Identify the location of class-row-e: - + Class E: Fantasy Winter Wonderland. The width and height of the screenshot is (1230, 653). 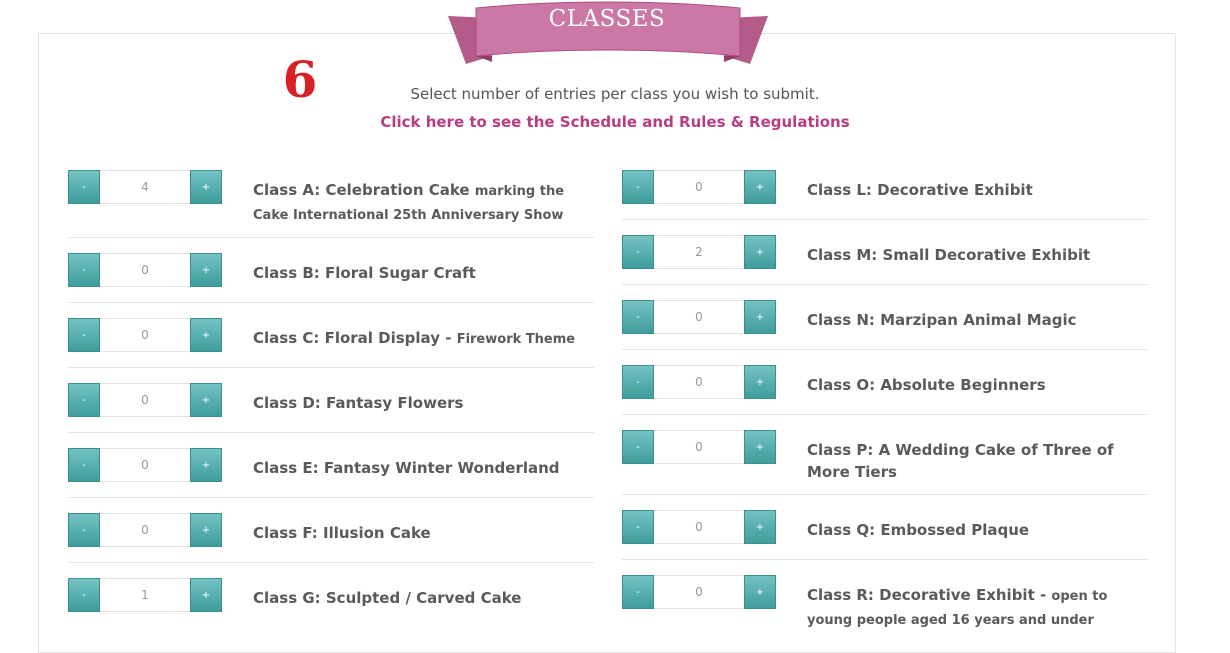
(331, 465).